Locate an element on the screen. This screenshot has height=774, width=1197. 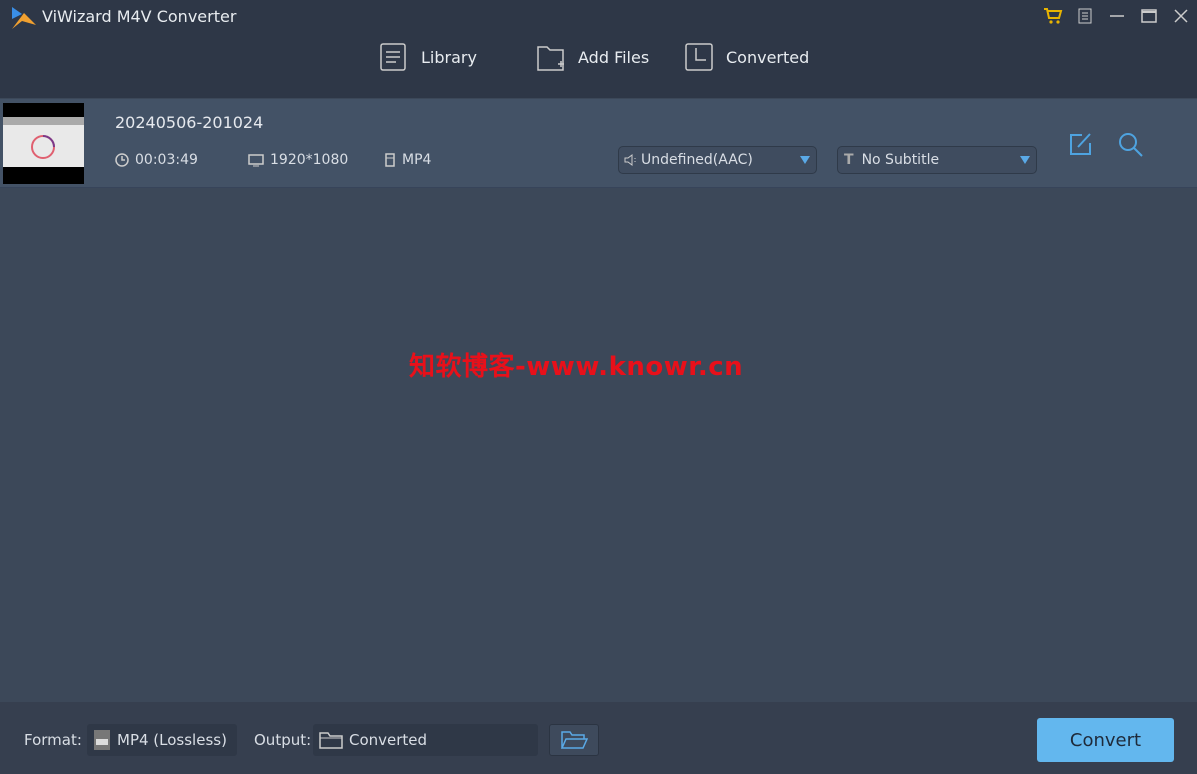
open-folder-icon is located at coordinates (574, 740).